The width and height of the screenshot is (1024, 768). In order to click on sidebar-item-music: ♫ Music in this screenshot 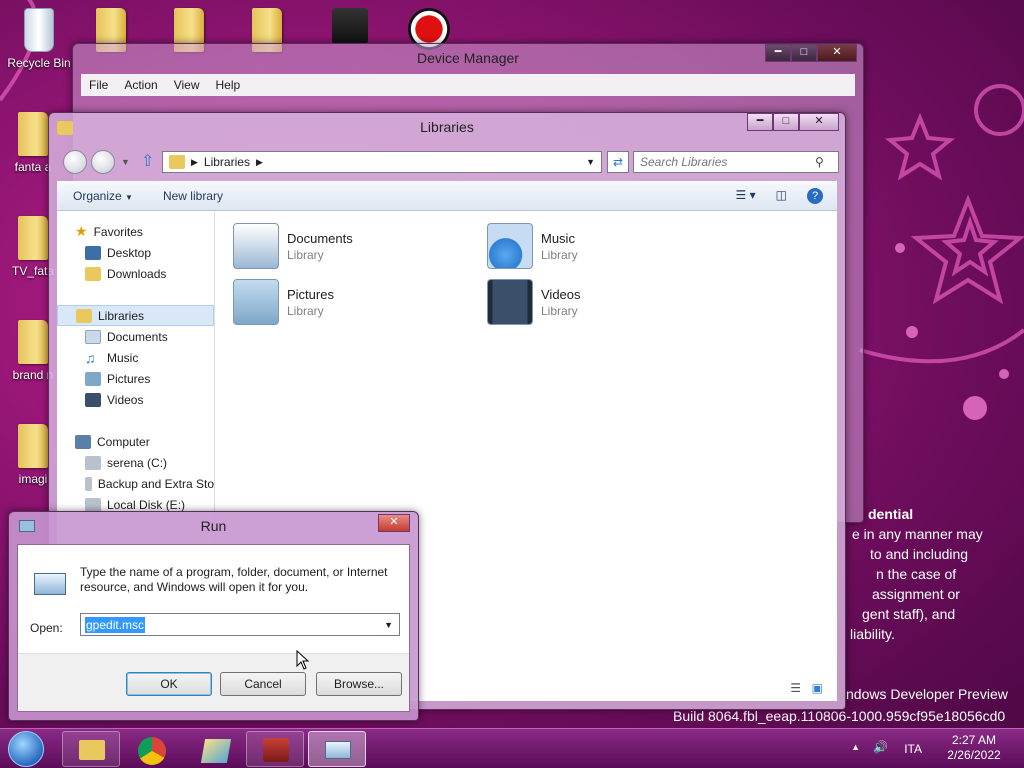, I will do `click(135, 357)`.